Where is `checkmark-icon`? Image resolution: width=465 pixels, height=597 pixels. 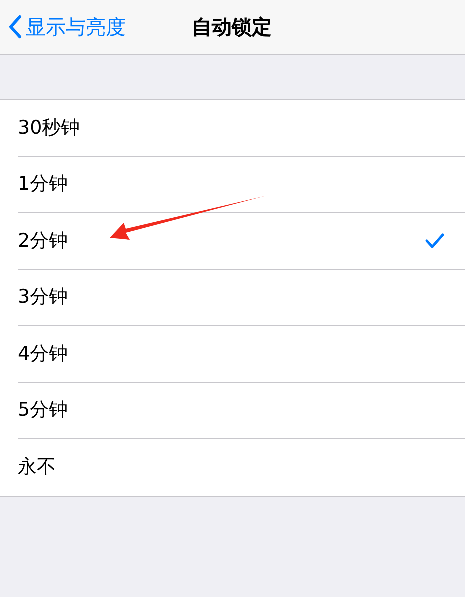 checkmark-icon is located at coordinates (435, 240).